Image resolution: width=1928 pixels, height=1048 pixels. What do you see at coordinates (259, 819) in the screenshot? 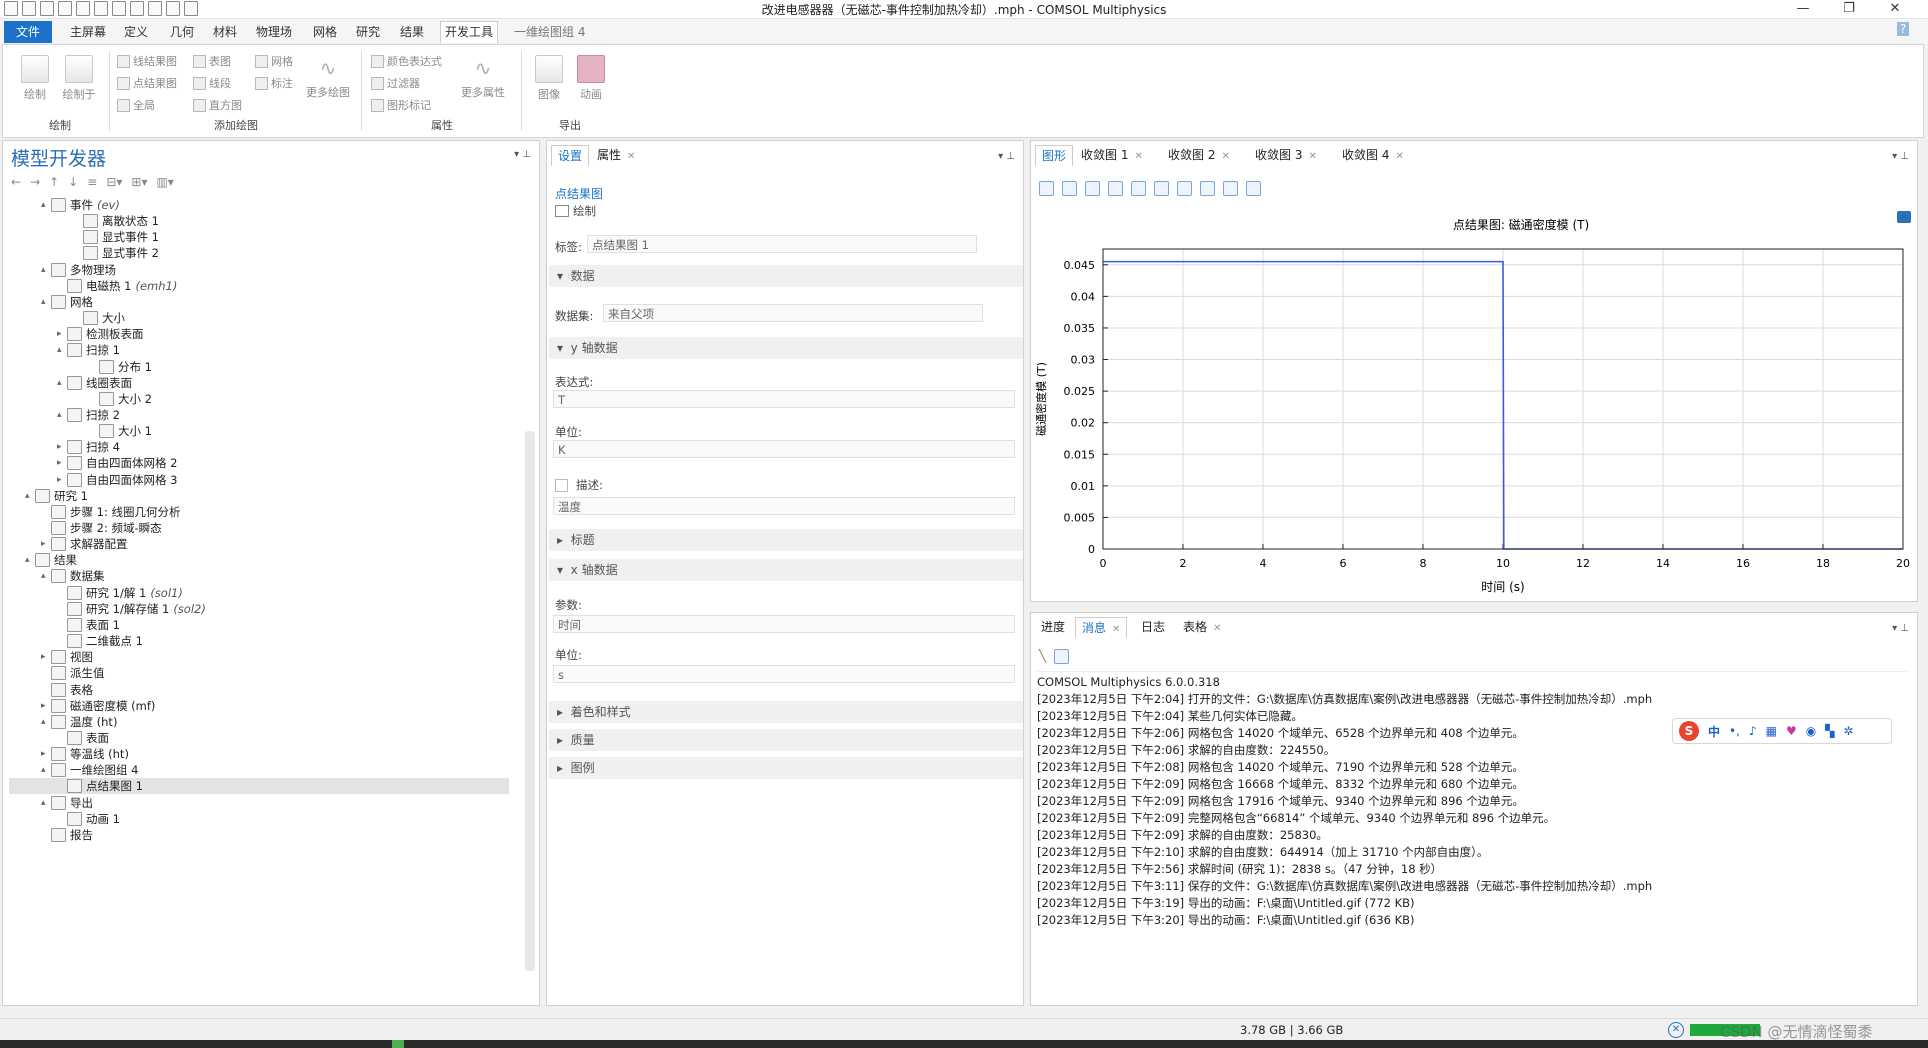
I see `tree-node: 动画 1` at bounding box center [259, 819].